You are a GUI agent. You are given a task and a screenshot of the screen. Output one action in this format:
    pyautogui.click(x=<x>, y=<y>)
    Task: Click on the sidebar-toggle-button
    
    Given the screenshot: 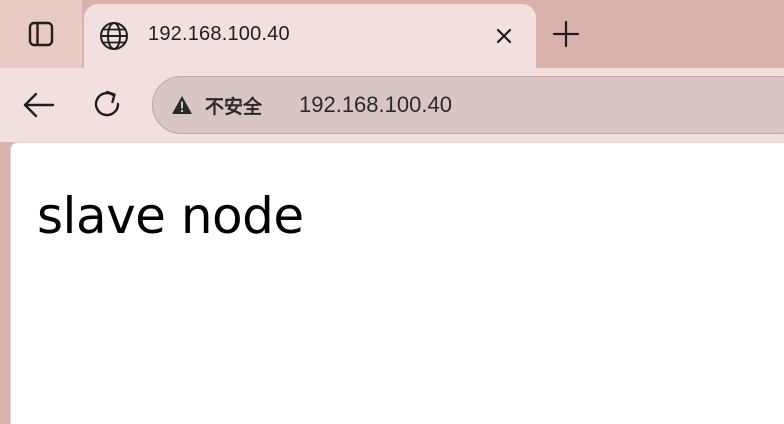 What is the action you would take?
    pyautogui.click(x=41, y=34)
    